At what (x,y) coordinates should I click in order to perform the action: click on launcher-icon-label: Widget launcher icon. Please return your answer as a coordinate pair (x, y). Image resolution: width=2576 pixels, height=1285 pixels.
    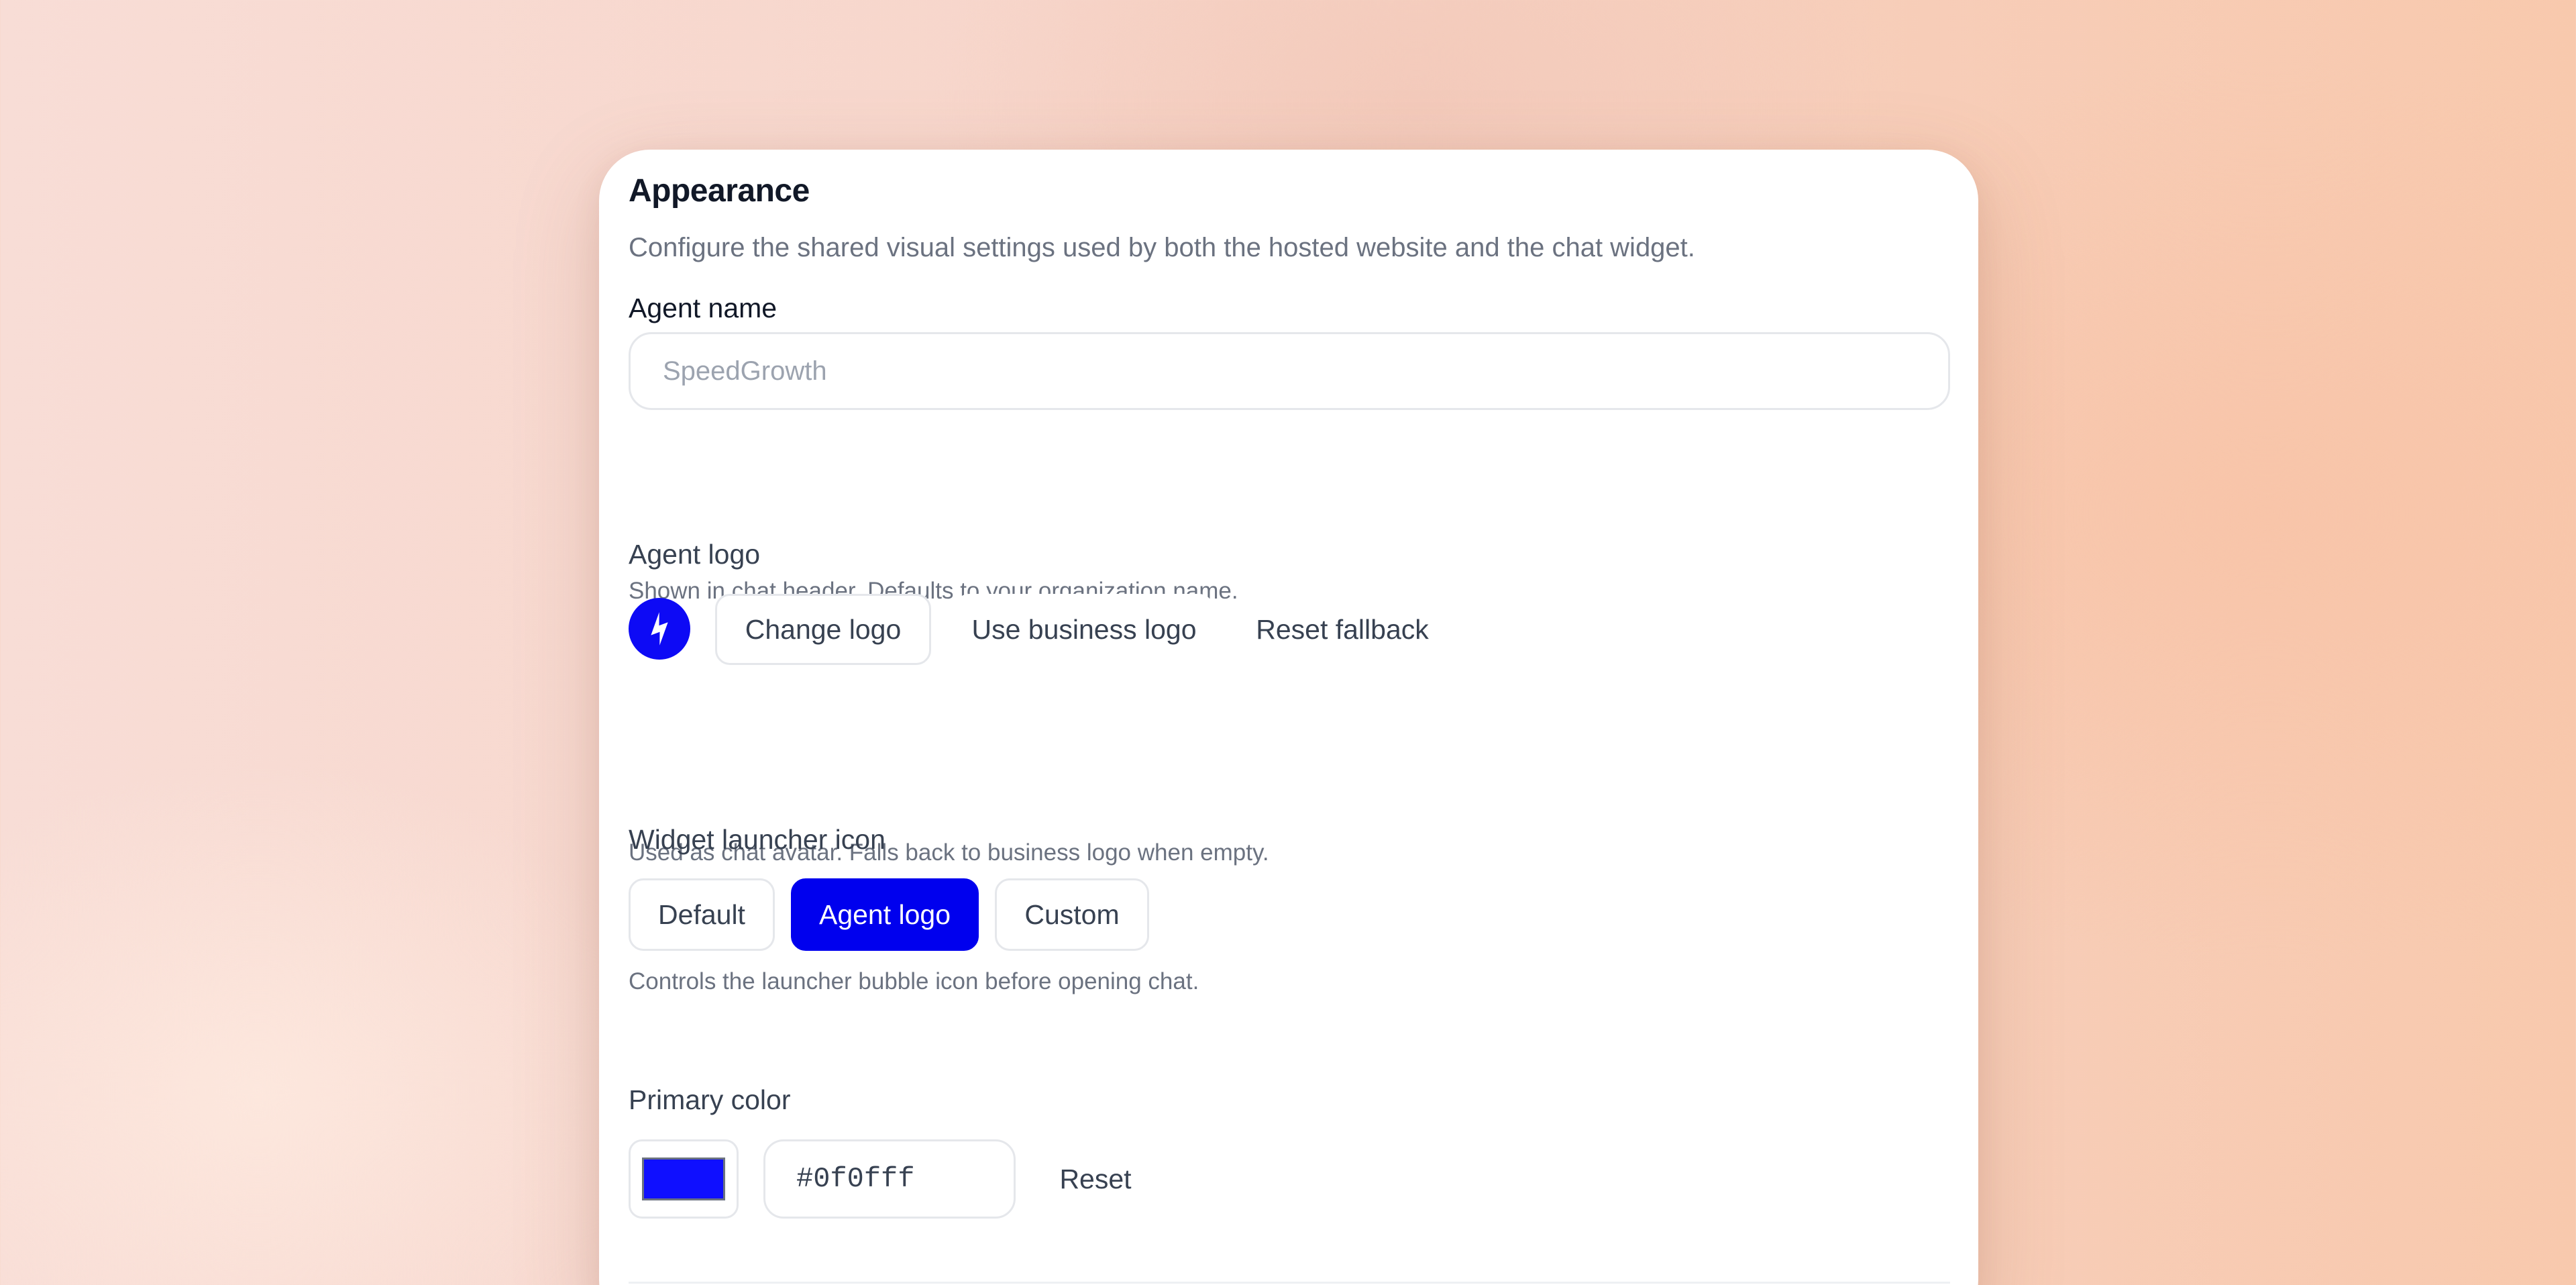
    Looking at the image, I should click on (757, 840).